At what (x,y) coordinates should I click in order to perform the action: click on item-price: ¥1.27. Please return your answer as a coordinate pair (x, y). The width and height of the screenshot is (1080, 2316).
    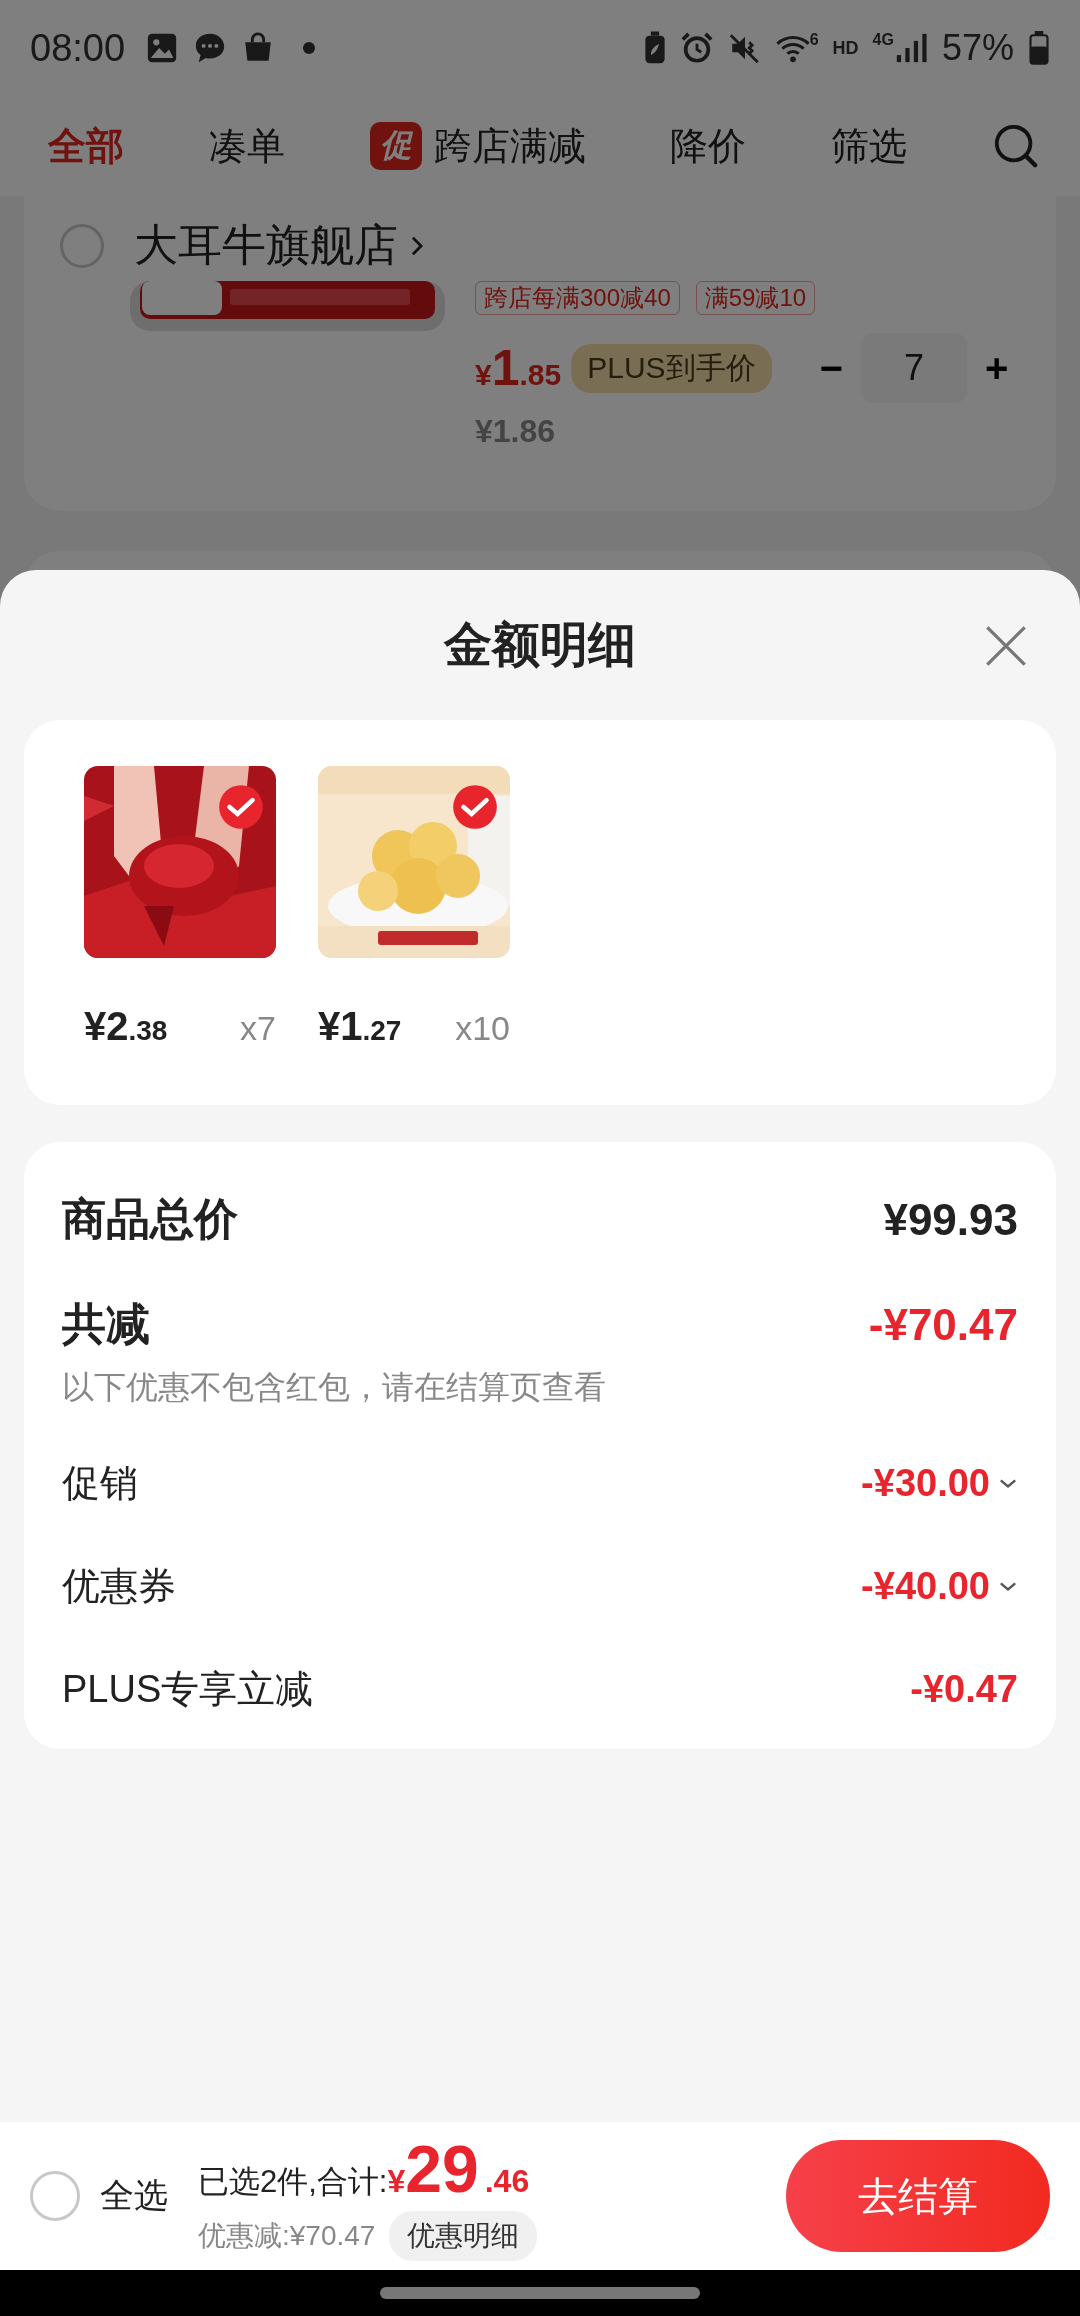
    Looking at the image, I should click on (360, 1026).